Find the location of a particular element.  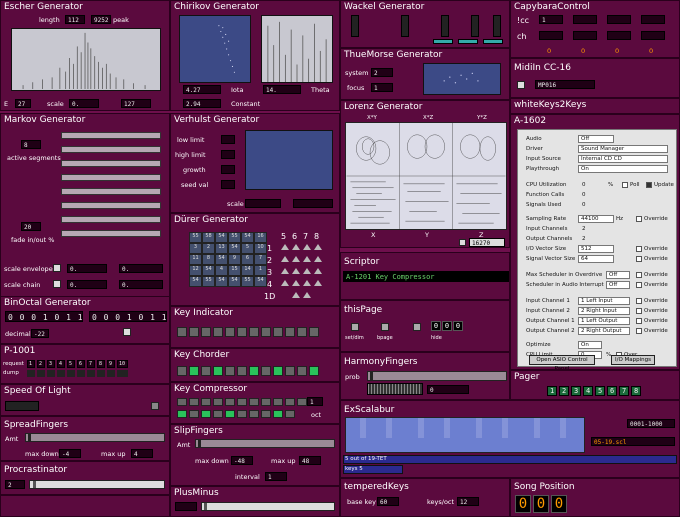

grid-cell: 15 is located at coordinates (234, 270).